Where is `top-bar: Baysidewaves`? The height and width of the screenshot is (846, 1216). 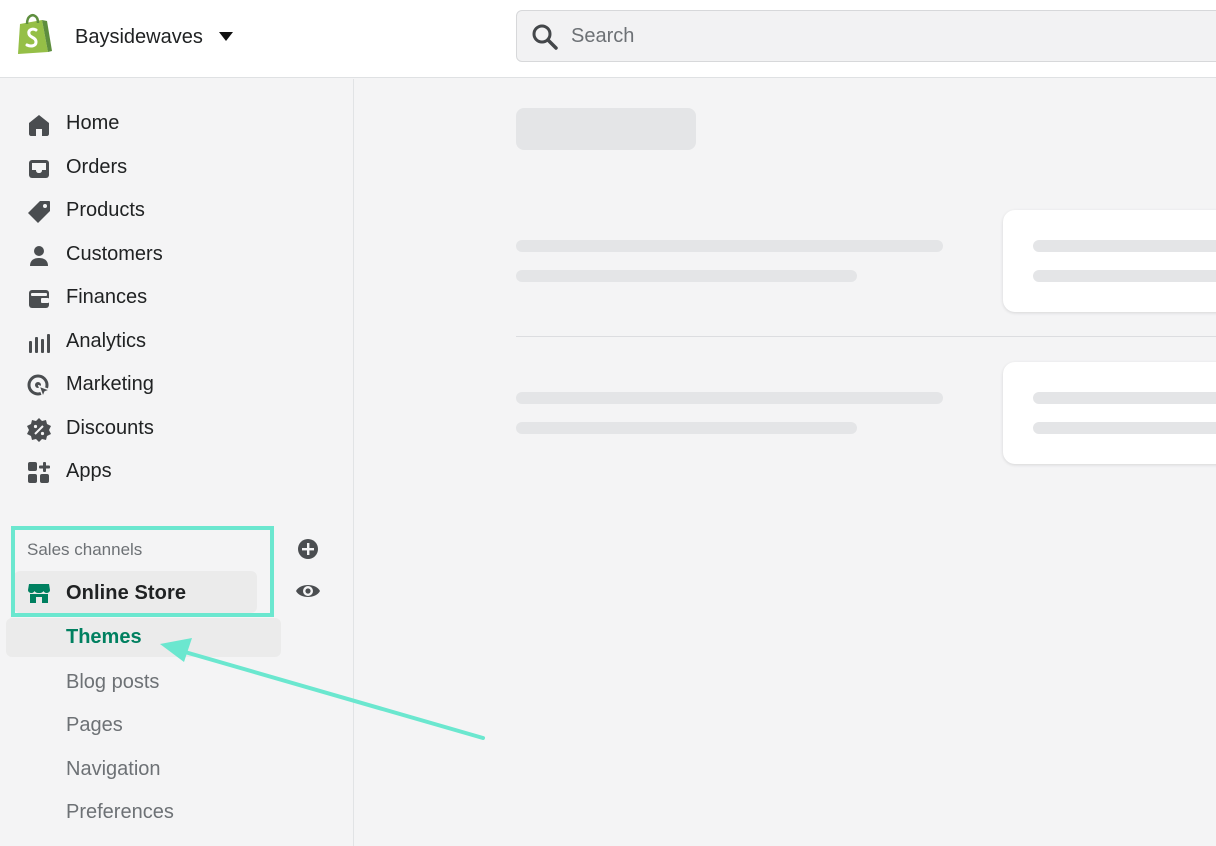 top-bar: Baysidewaves is located at coordinates (608, 39).